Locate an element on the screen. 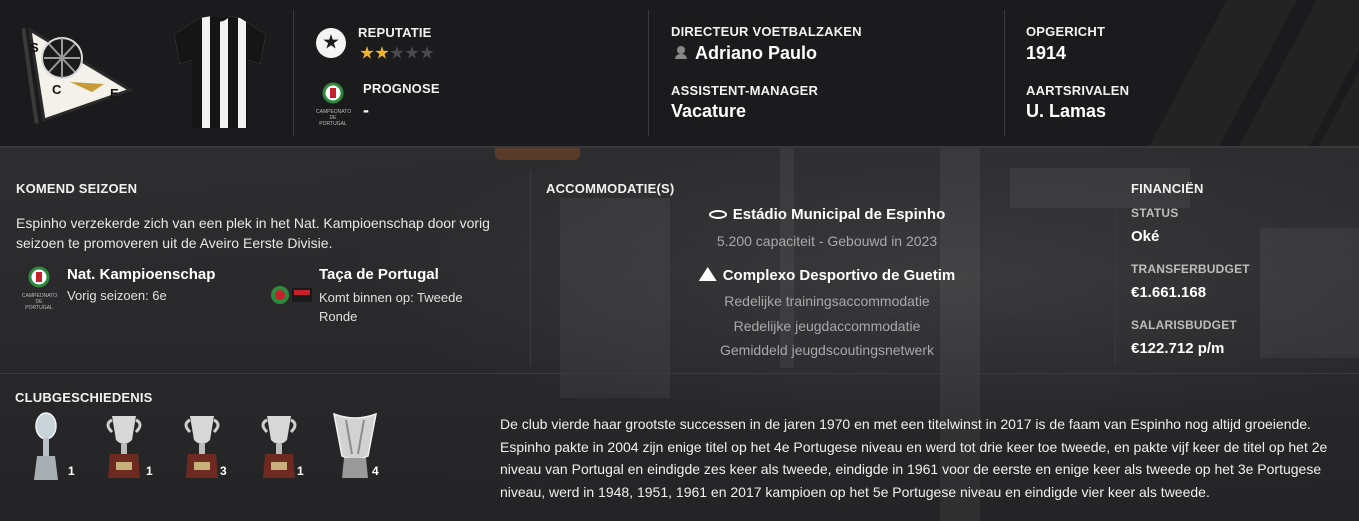 The image size is (1359, 521). assistant-value: Vacature is located at coordinates (708, 111).